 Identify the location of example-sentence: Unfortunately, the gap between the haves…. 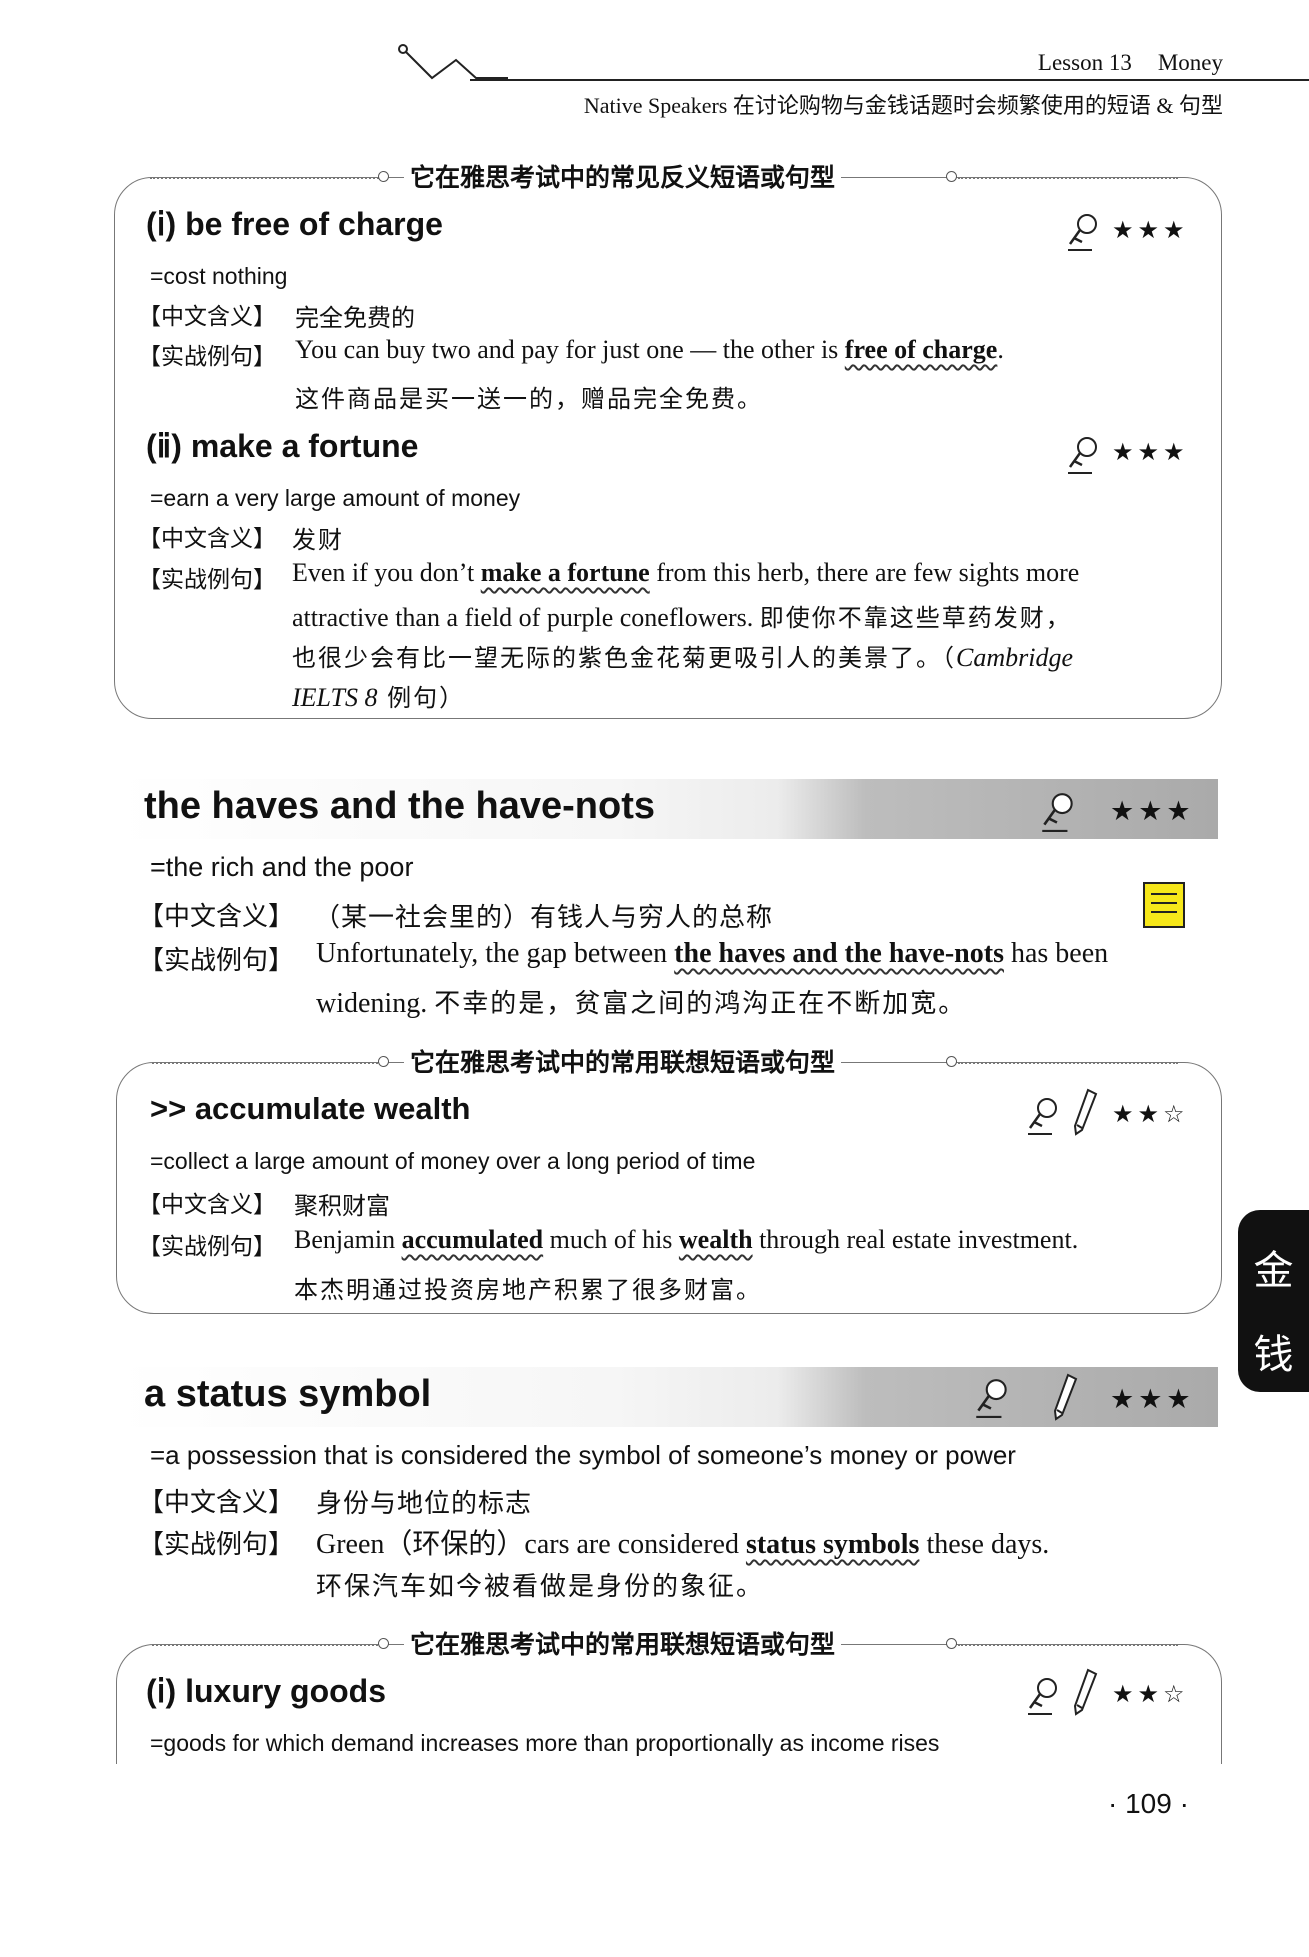
(712, 954).